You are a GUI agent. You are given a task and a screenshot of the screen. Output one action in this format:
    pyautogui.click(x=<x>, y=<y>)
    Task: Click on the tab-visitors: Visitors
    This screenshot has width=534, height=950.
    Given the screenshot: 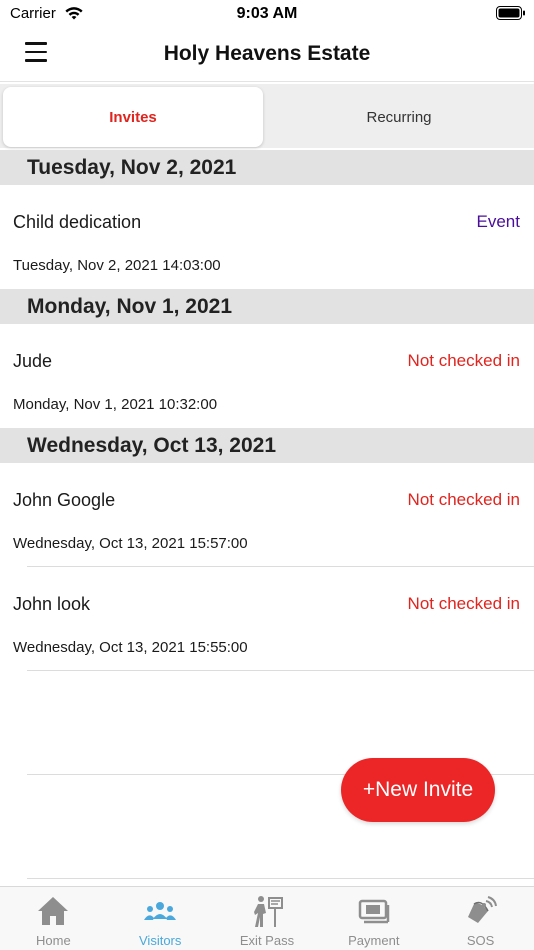 What is the action you would take?
    pyautogui.click(x=160, y=918)
    